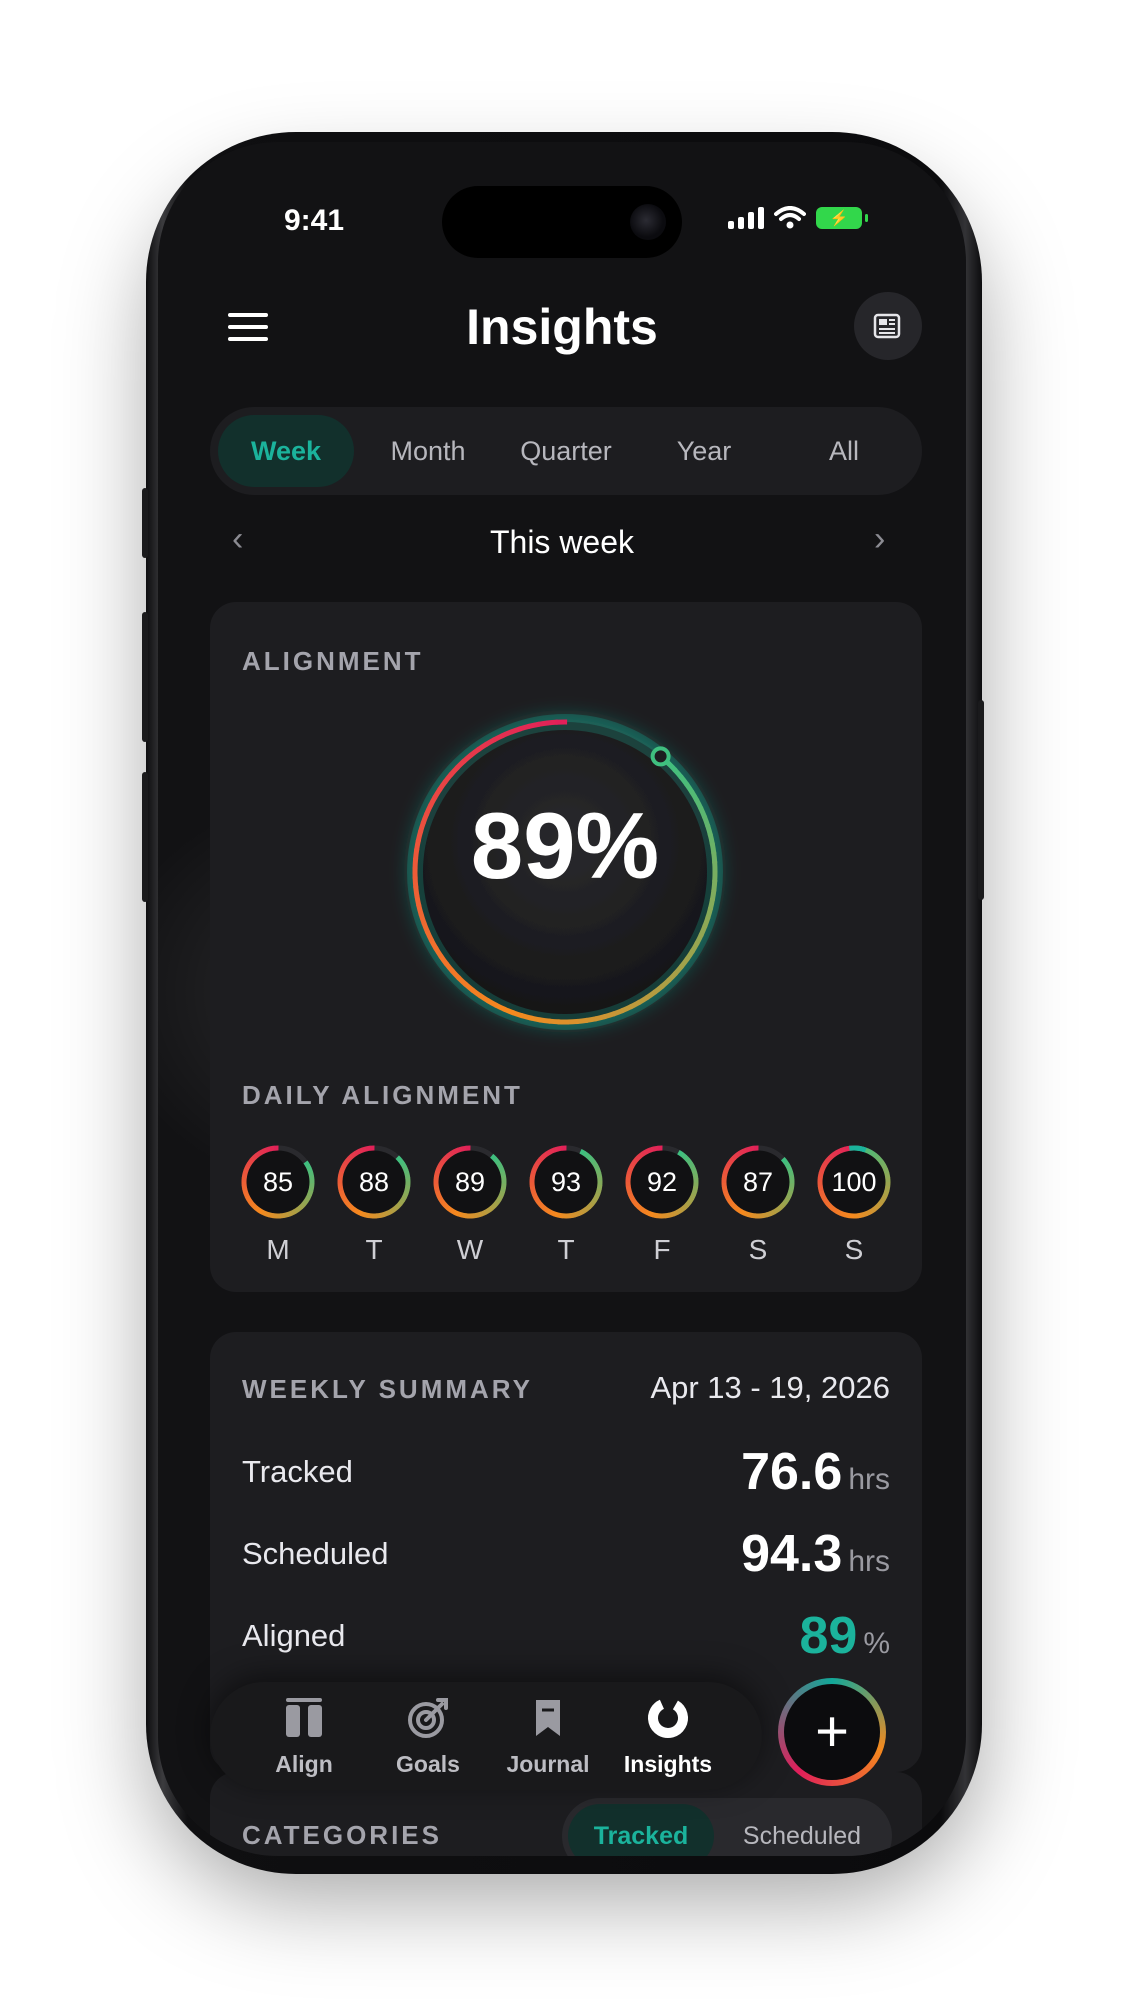  Describe the element at coordinates (876, 1643) in the screenshot. I see `aligned-unit: %` at that location.